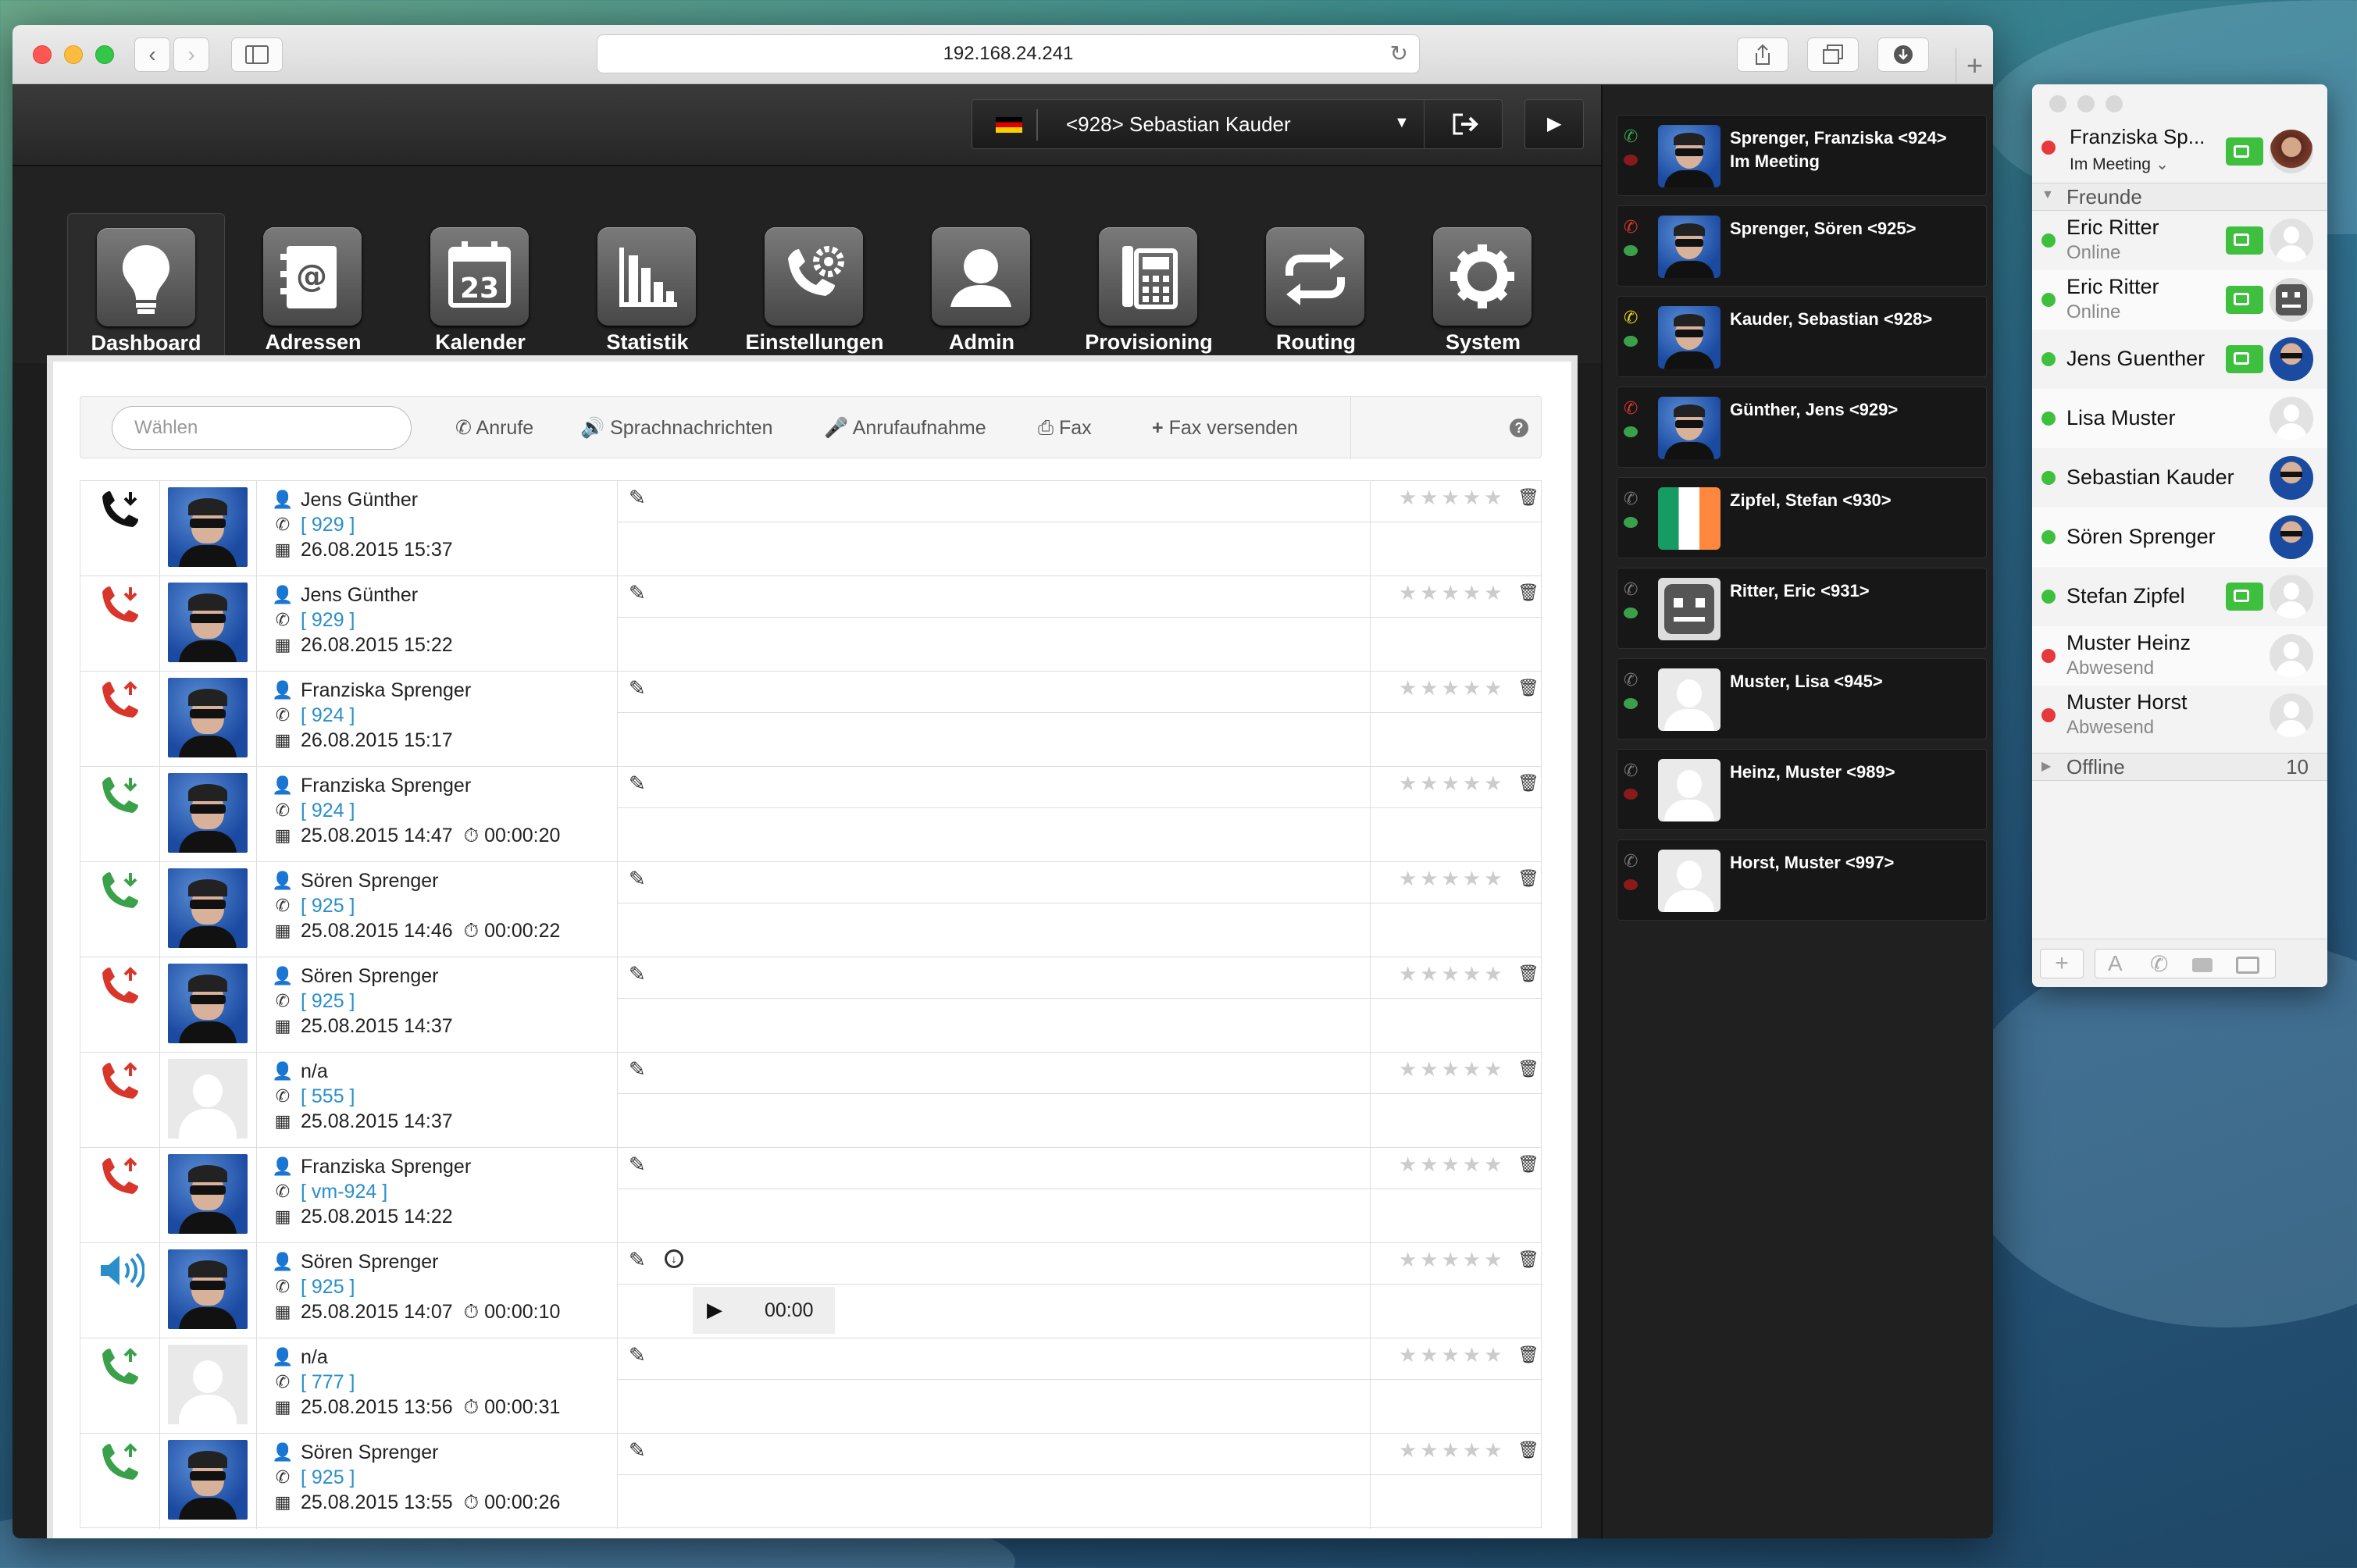 The width and height of the screenshot is (2357, 1568). What do you see at coordinates (494, 428) in the screenshot?
I see `filter-anrufe: ✆ Anrufe` at bounding box center [494, 428].